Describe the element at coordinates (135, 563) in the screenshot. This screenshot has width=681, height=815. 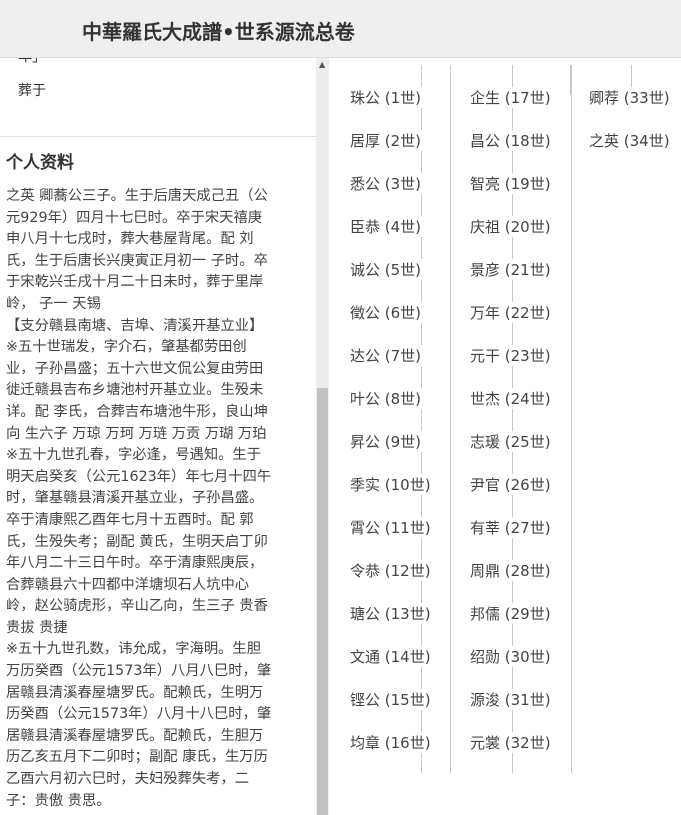
I see `bio-line: 年八月二十三日午时。卒于清康熙庚辰，` at that location.